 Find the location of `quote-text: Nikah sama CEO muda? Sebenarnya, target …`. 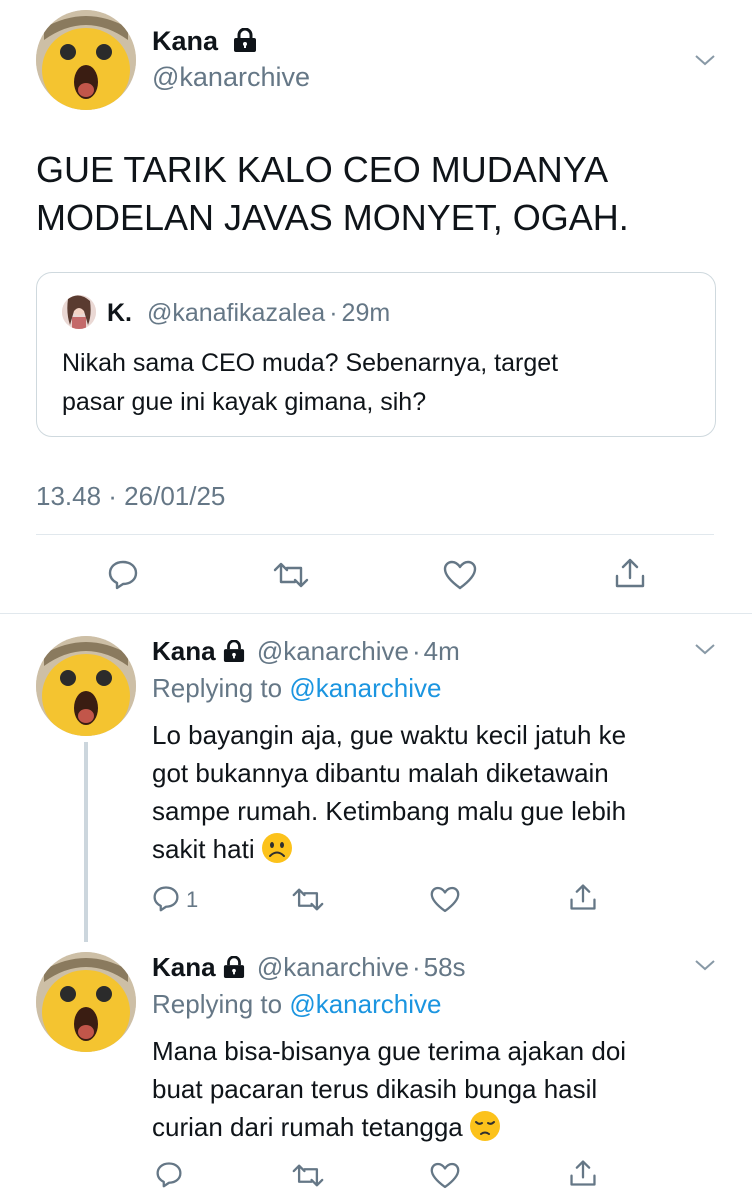

quote-text: Nikah sama CEO muda? Sebenarnya, target … is located at coordinates (310, 383).